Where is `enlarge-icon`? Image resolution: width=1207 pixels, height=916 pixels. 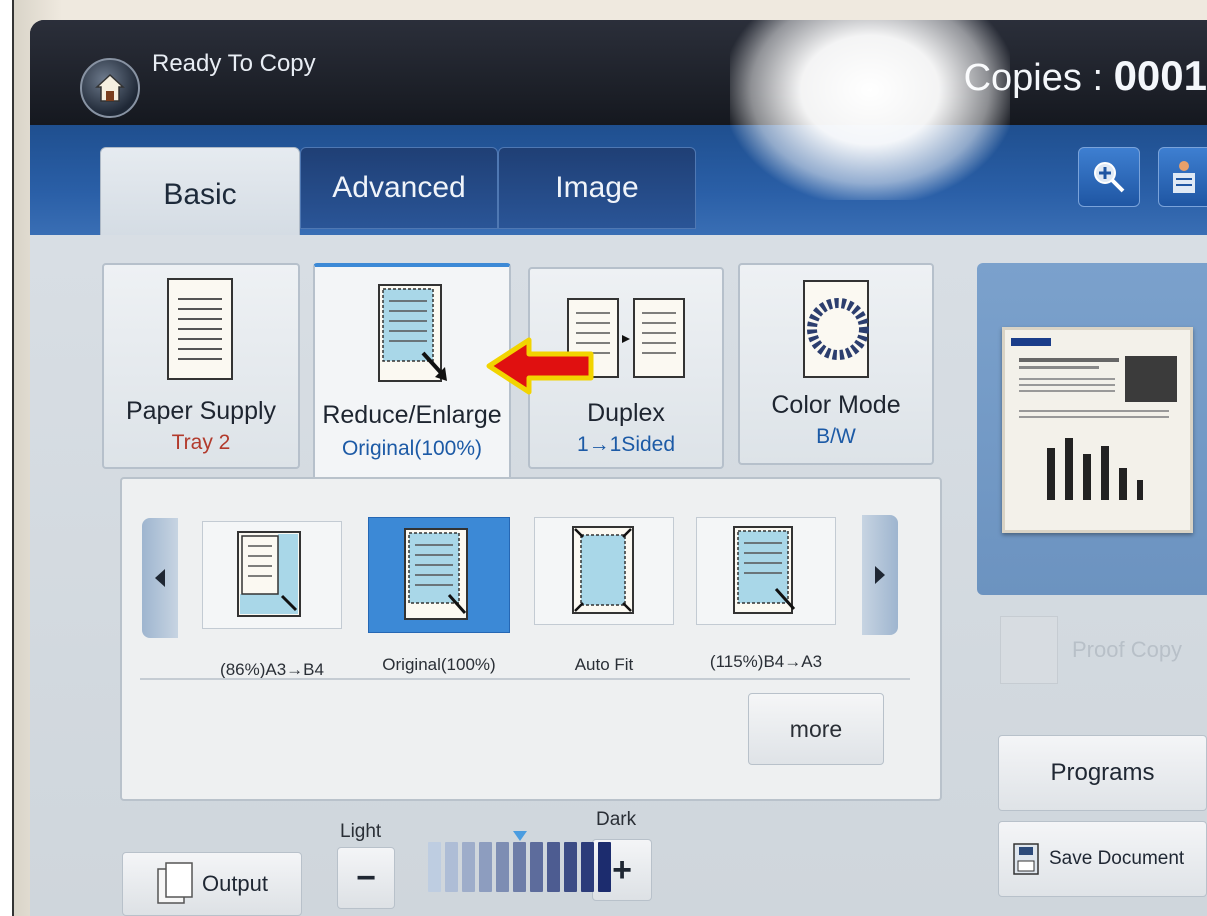
enlarge-icon is located at coordinates (764, 570).